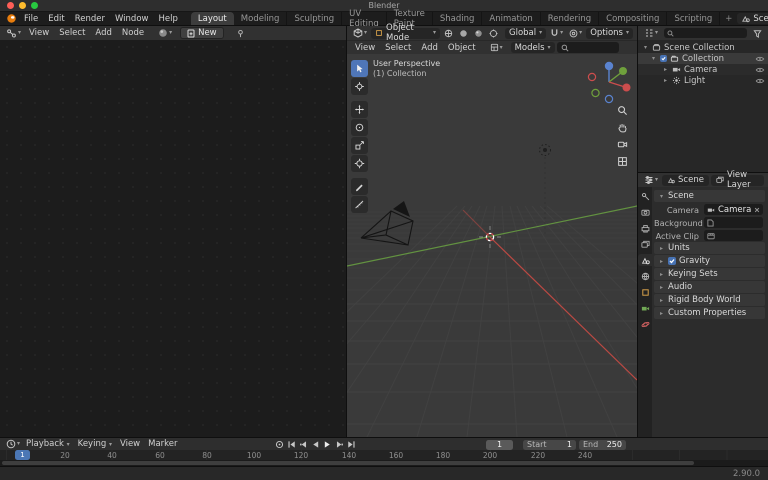  Describe the element at coordinates (710, 300) in the screenshot. I see `rigid-body-world-panel-header: ▸ Rigid Body World` at that location.